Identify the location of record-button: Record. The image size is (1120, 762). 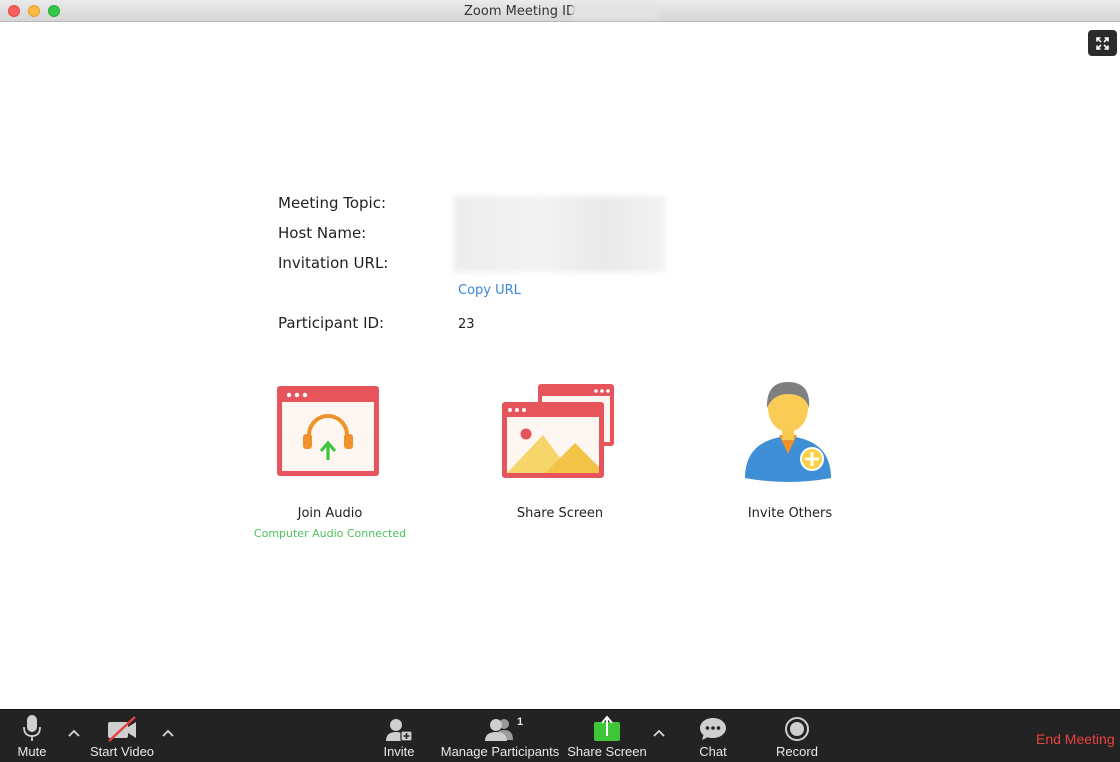
(797, 736).